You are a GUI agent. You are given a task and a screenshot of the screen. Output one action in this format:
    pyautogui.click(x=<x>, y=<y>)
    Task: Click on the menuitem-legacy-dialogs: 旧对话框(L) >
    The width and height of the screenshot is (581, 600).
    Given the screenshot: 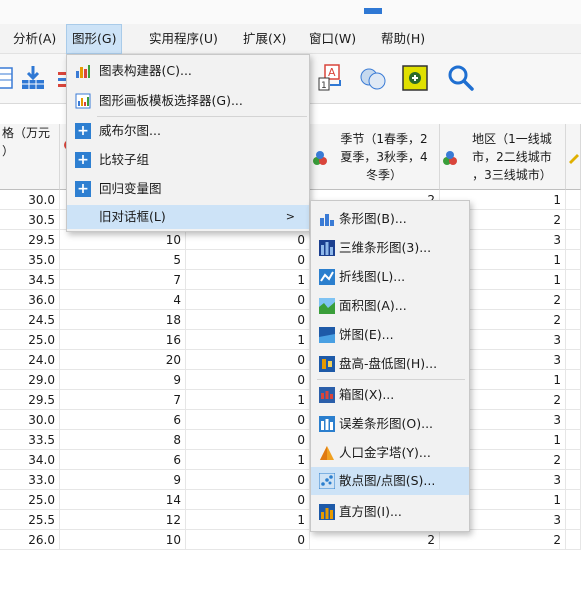 What is the action you would take?
    pyautogui.click(x=188, y=217)
    